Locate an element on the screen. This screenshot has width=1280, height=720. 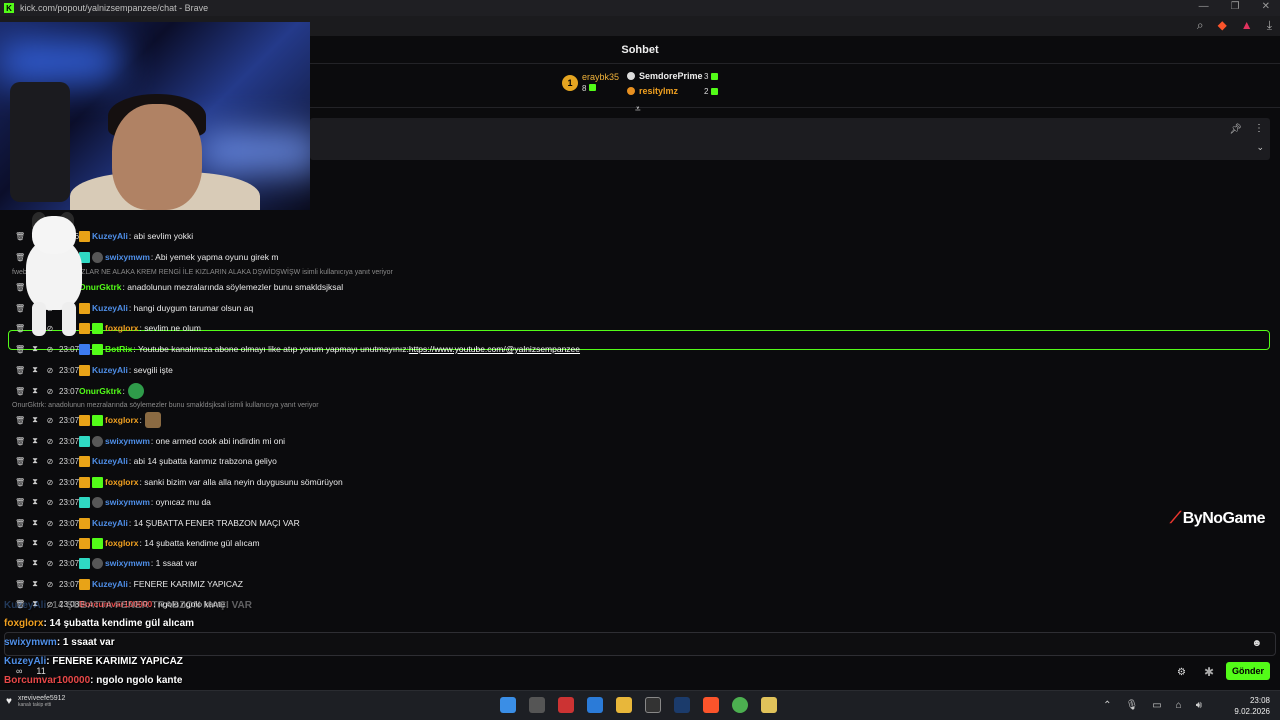
photos-icon is located at coordinates (595, 705).